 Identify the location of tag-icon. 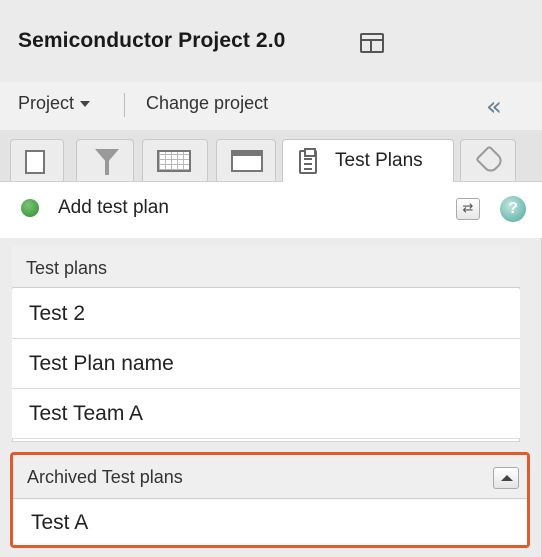
(490, 160).